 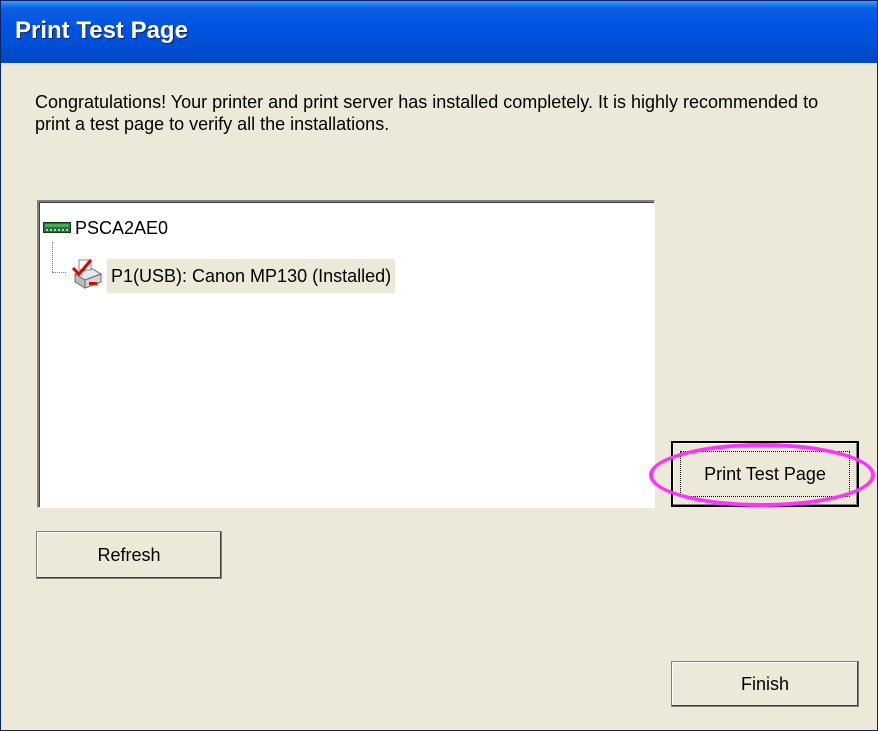 I want to click on button-label: Refresh, so click(x=129, y=554).